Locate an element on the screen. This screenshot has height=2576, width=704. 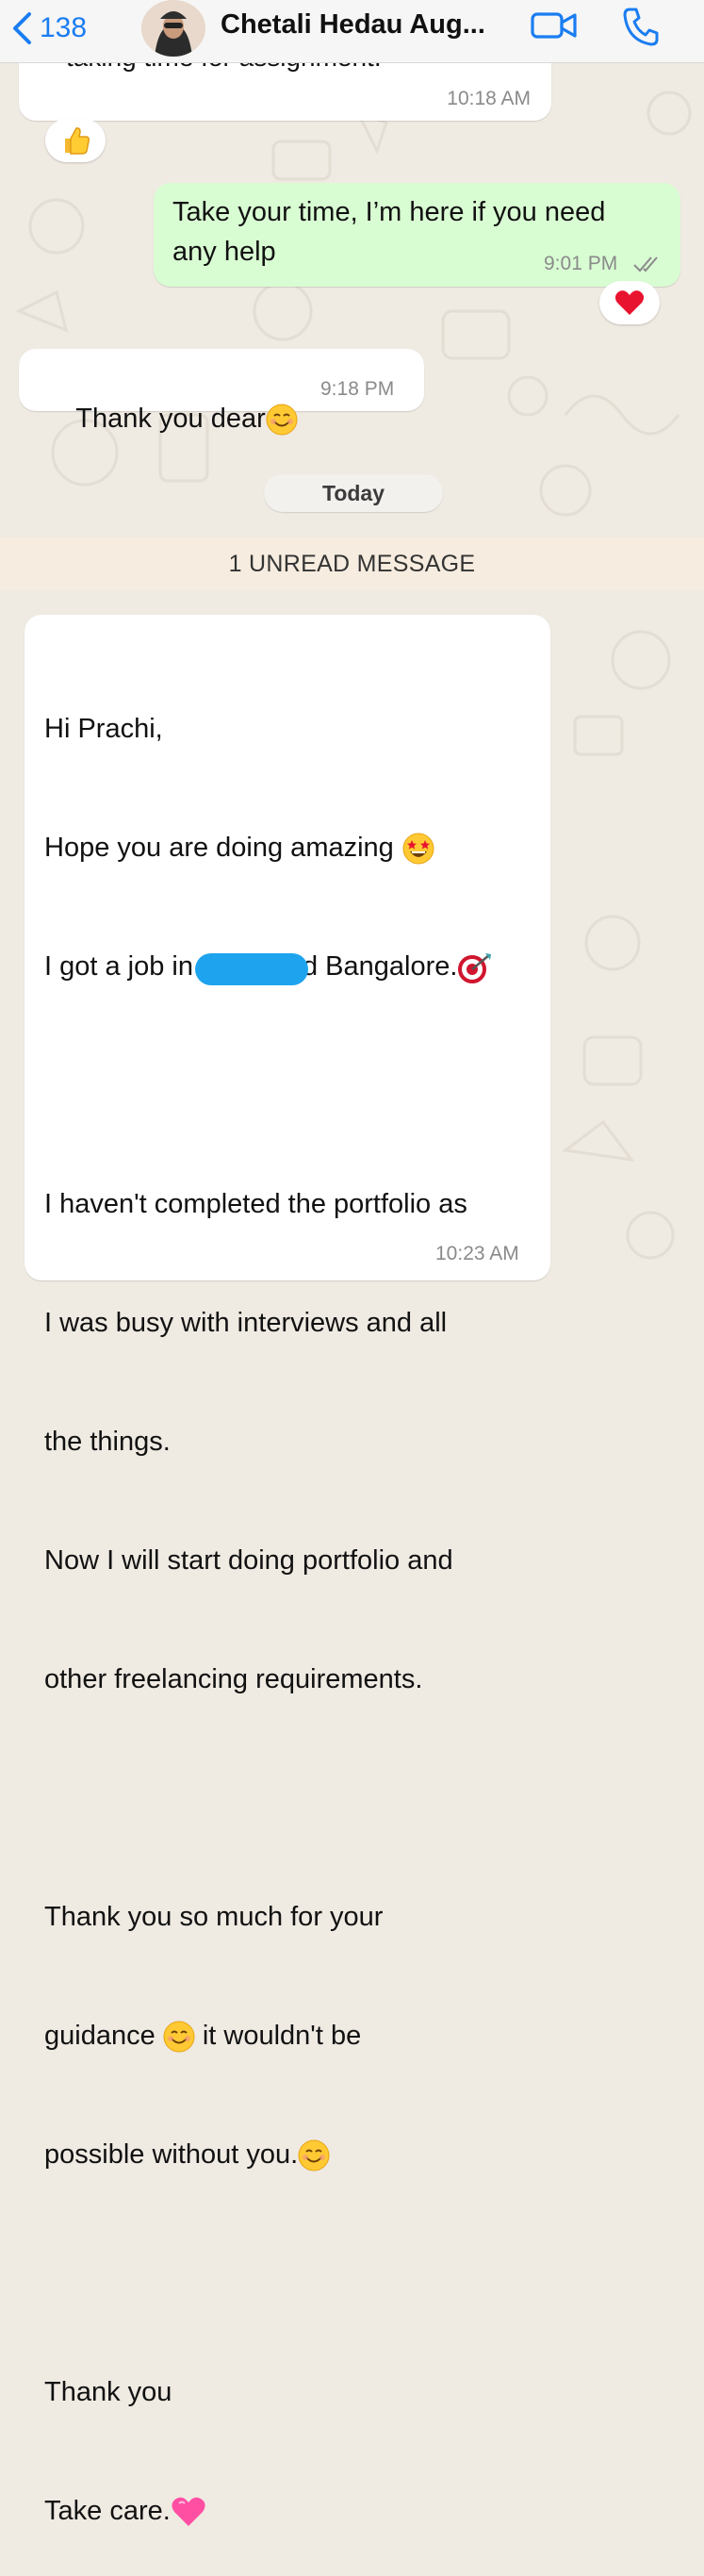
message-time: 10:23 AM is located at coordinates (477, 1253).